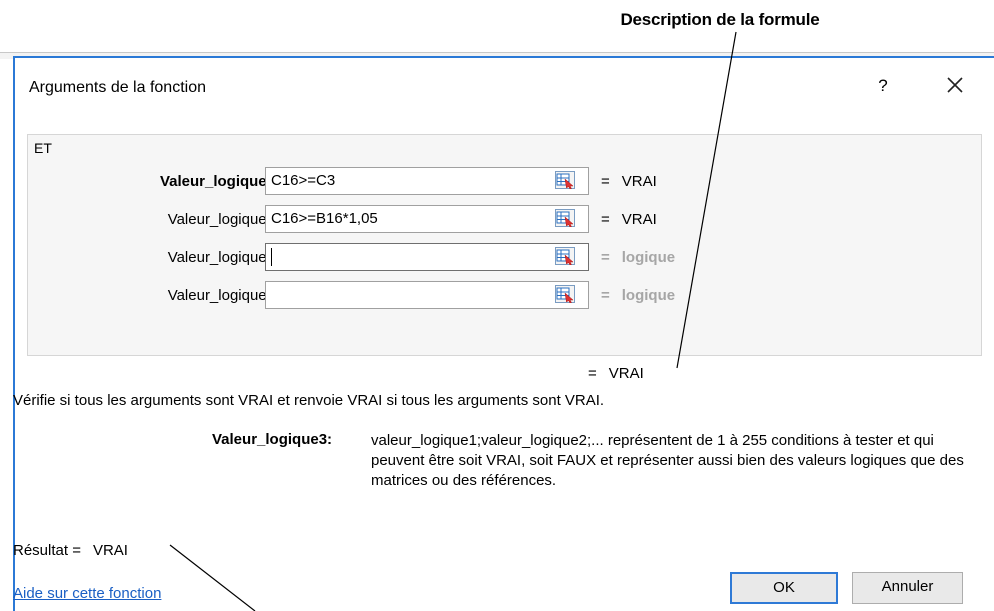 This screenshot has width=994, height=611. I want to click on argument-row-3: Valeur_logique3 = logique, so click(505, 258).